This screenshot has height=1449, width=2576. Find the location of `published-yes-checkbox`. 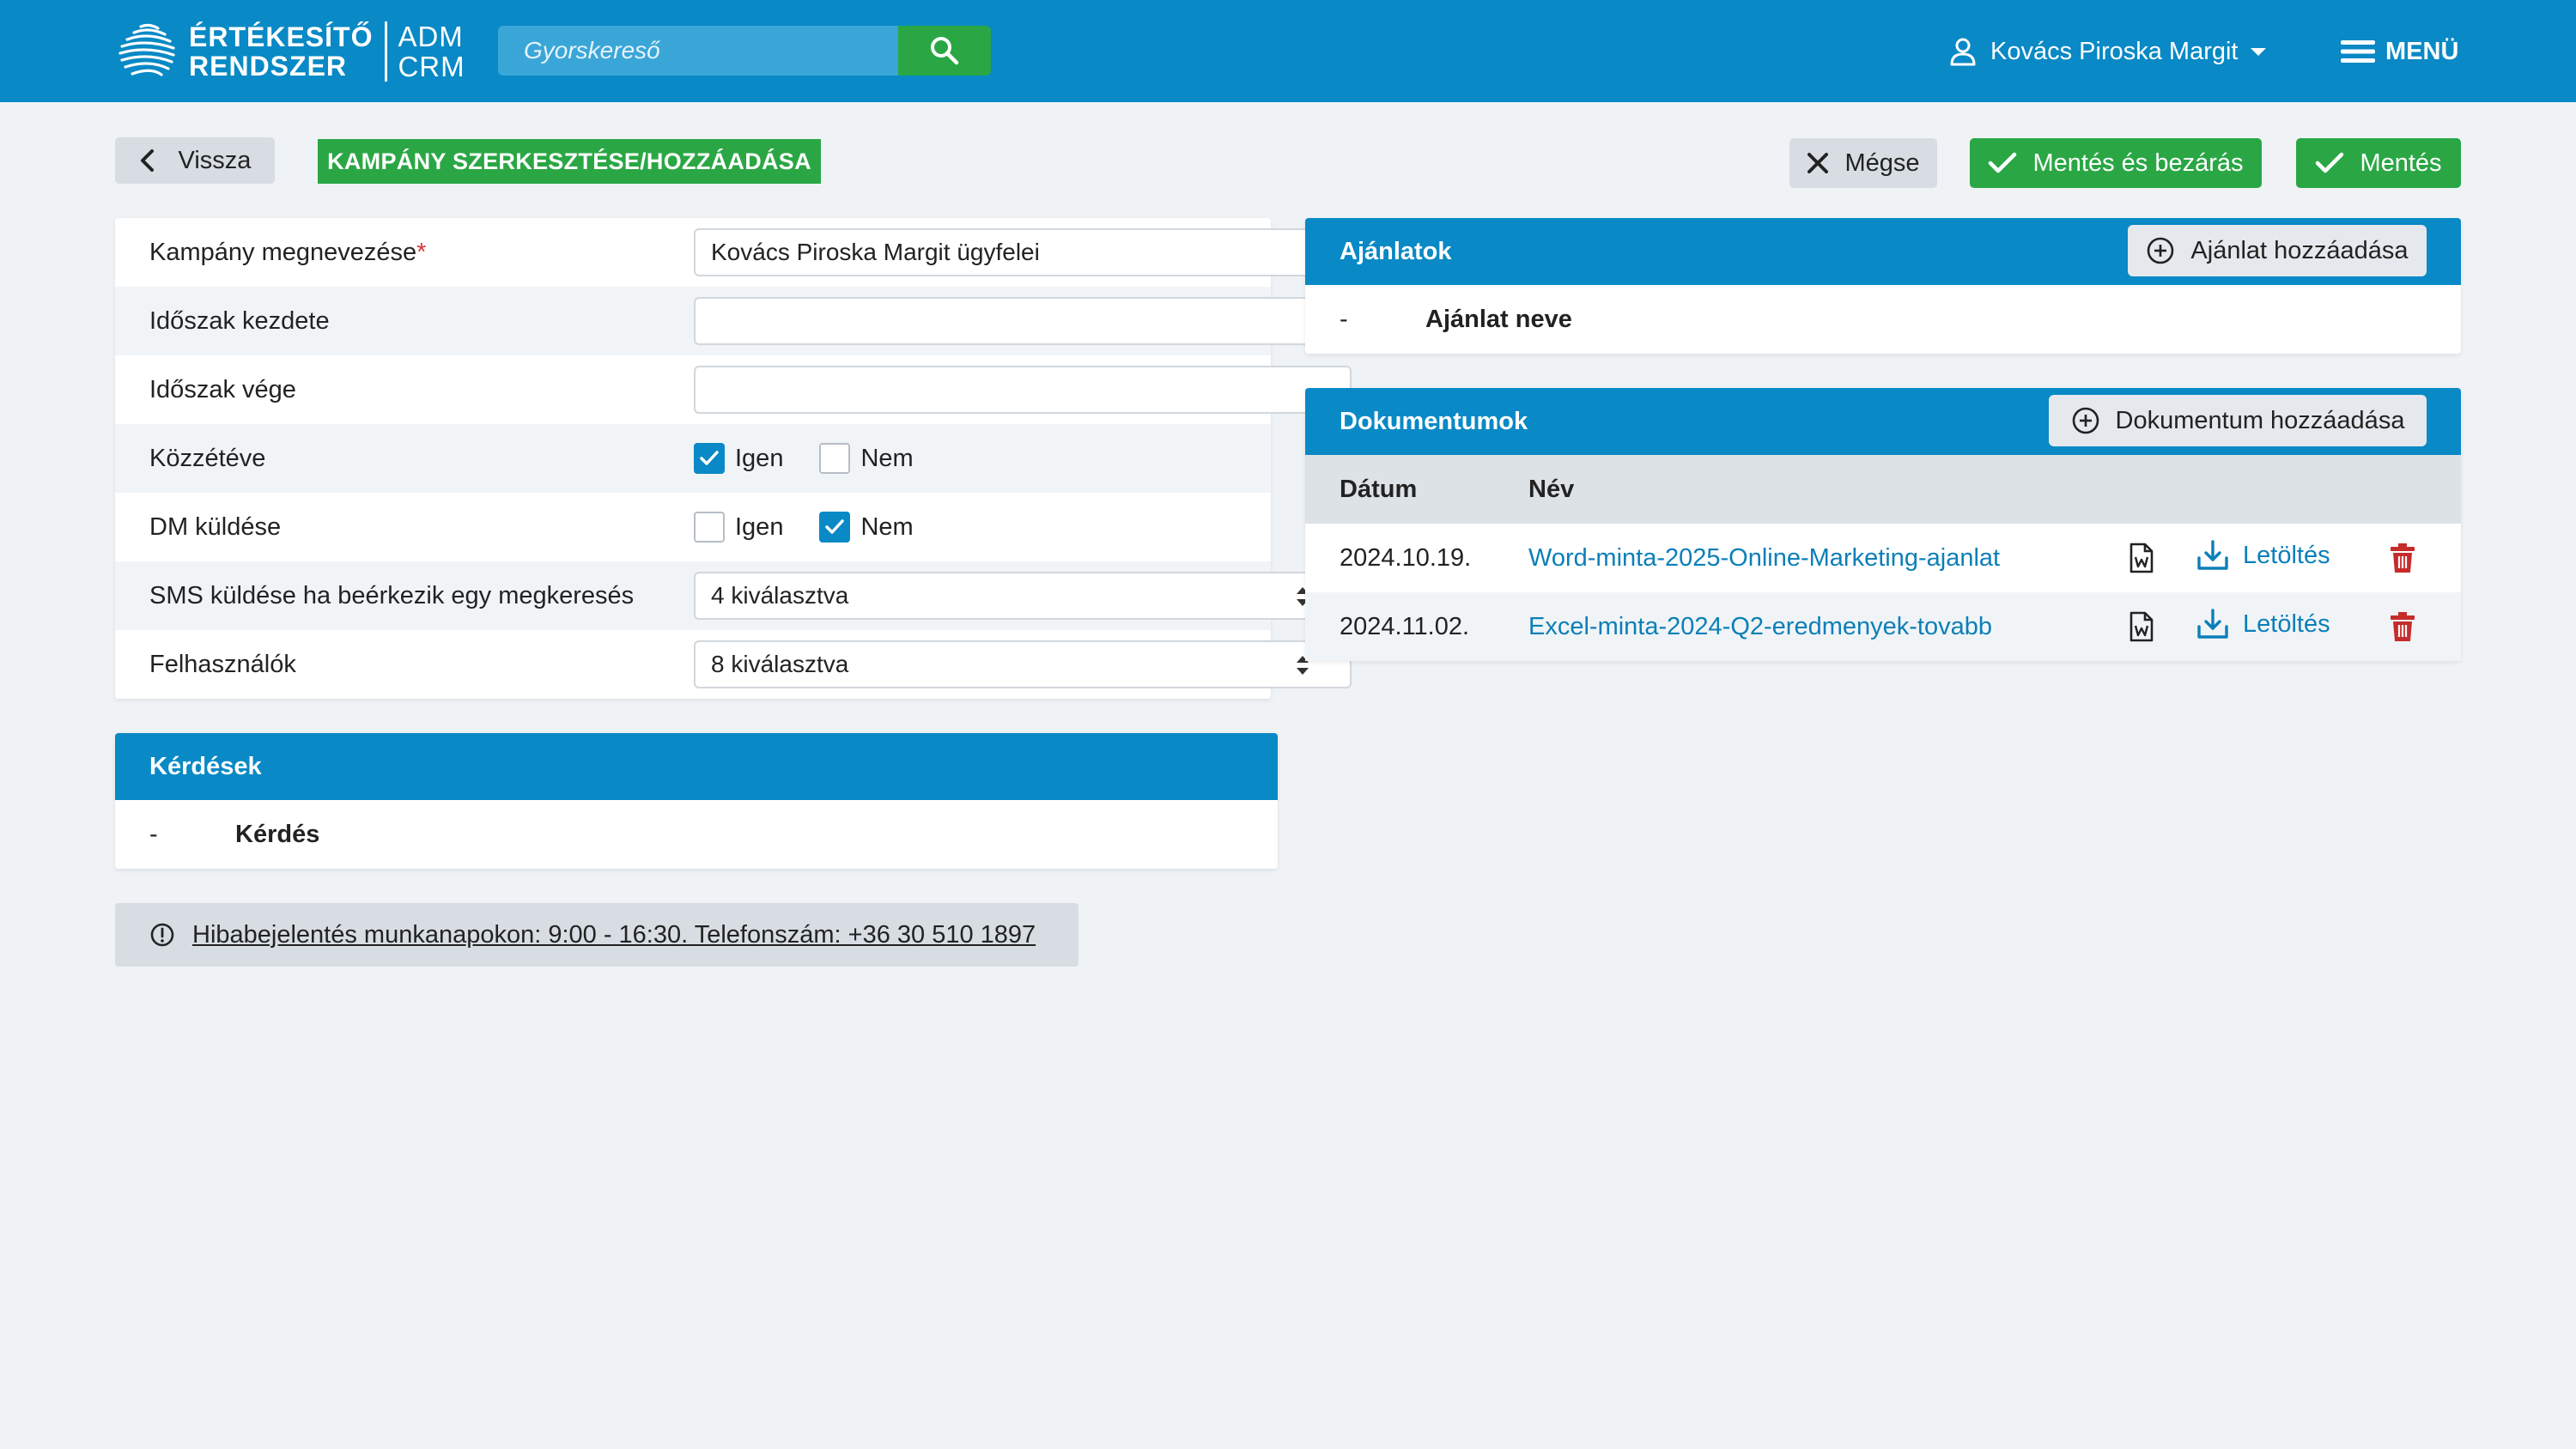

published-yes-checkbox is located at coordinates (709, 458).